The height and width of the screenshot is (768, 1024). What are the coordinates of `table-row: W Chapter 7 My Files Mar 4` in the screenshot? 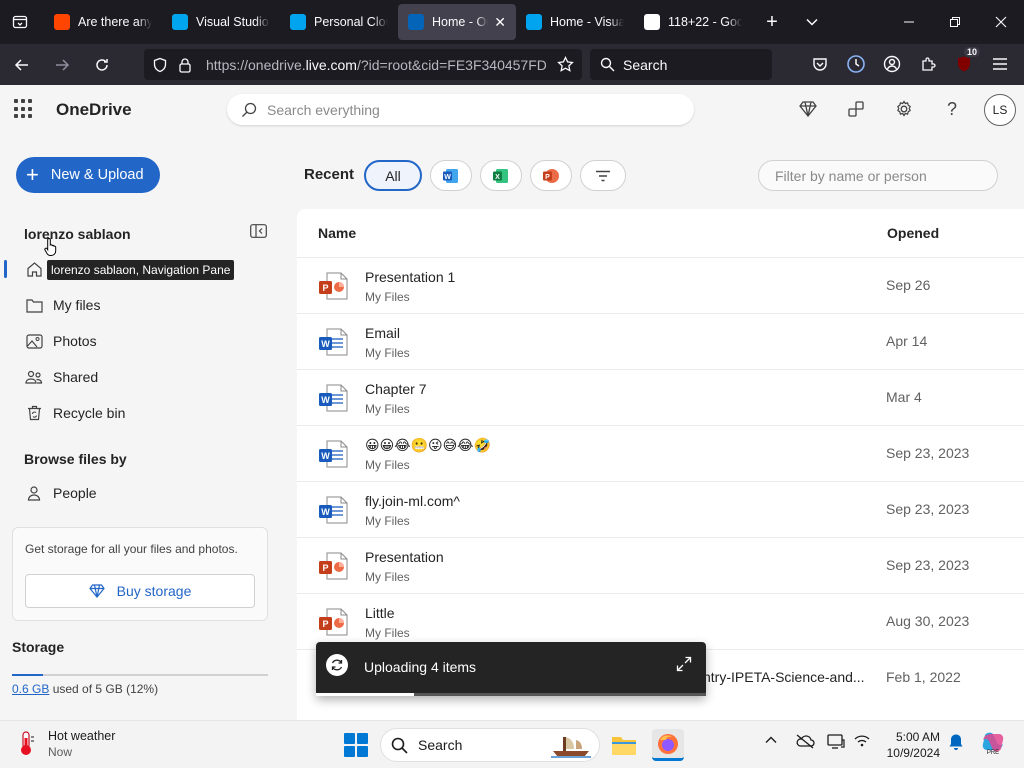 It's located at (660, 397).